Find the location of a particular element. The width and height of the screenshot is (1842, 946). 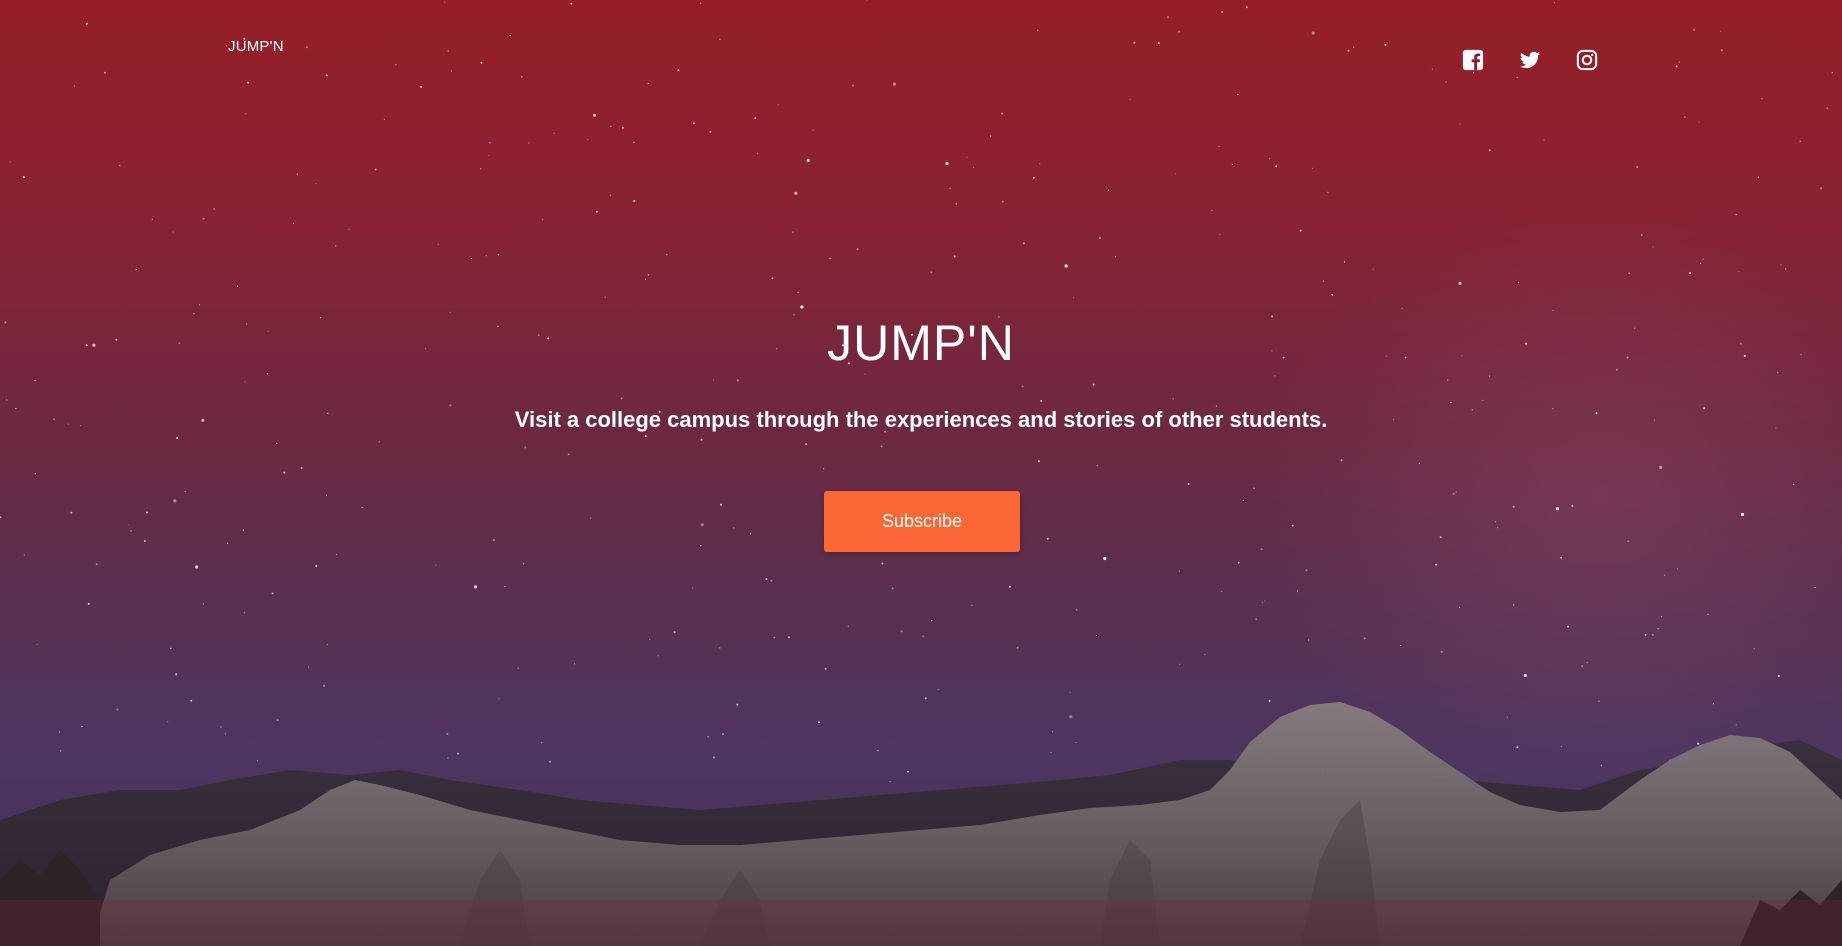

facebook-icon is located at coordinates (1473, 60).